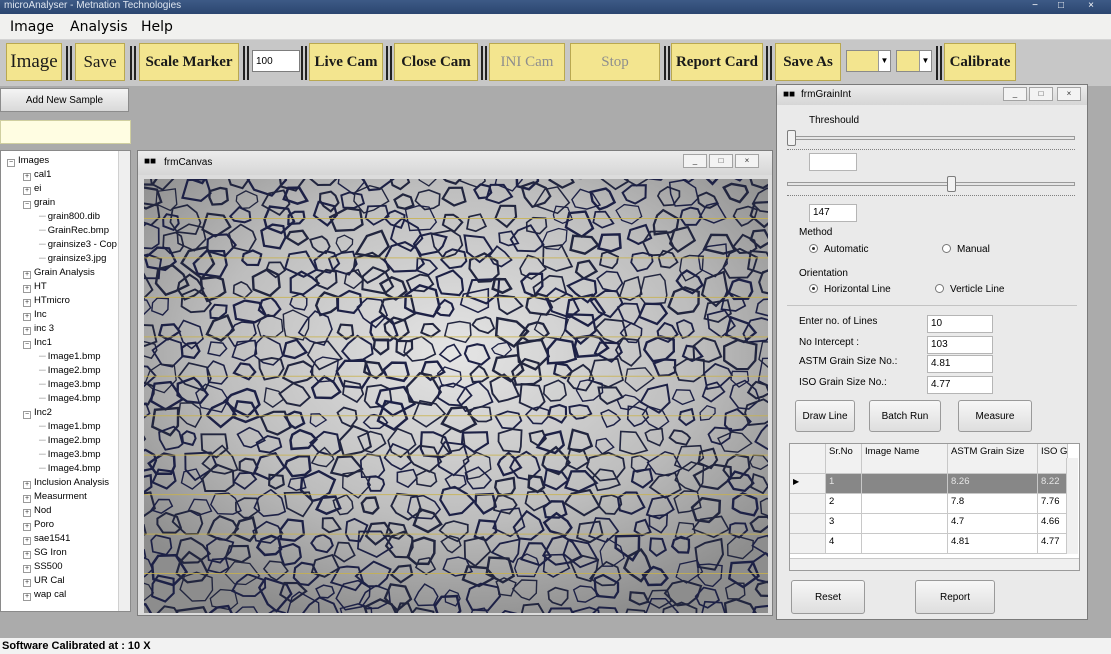  I want to click on grid-cell: 4, so click(844, 544).